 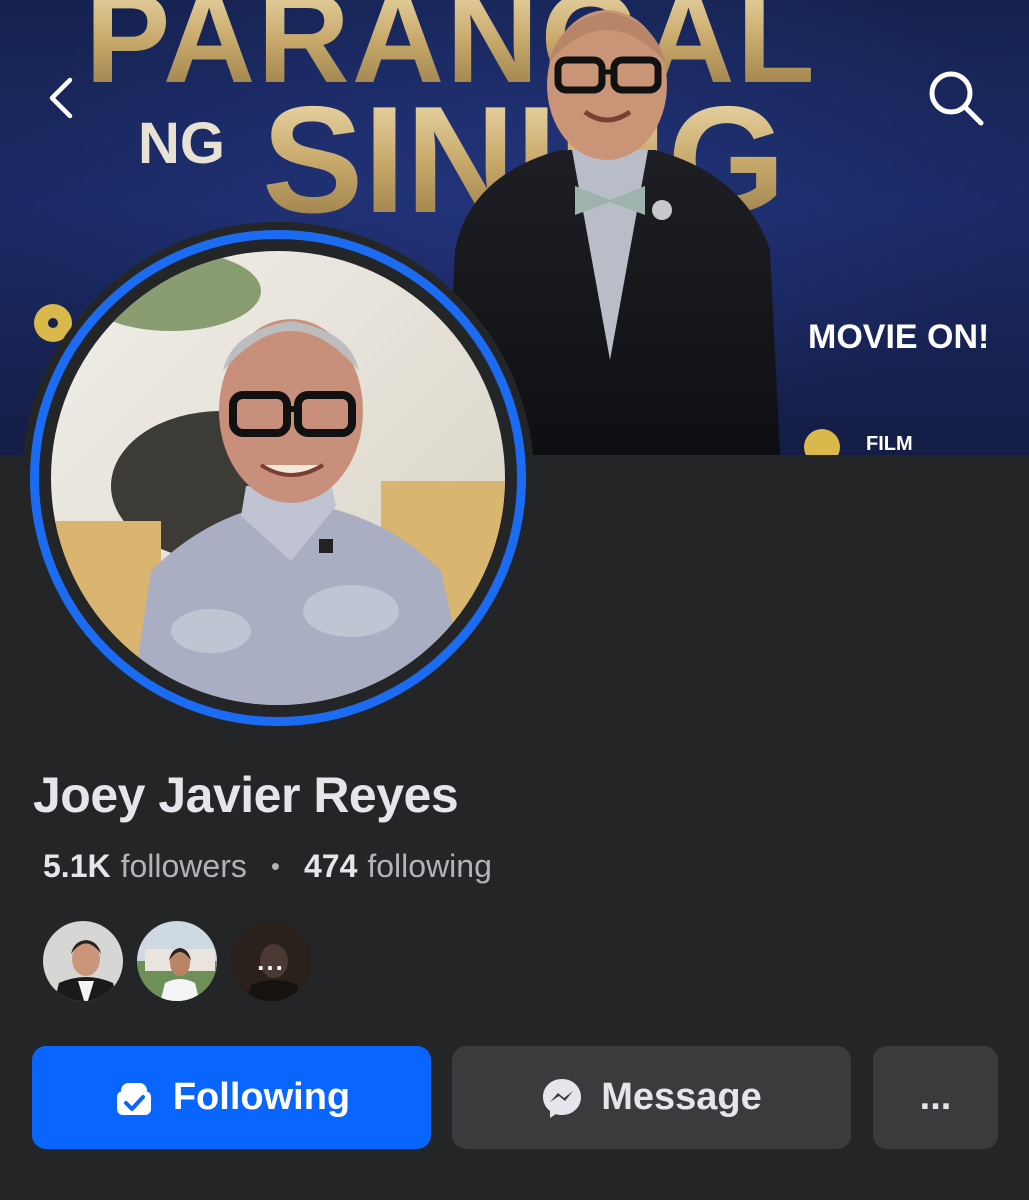 I want to click on chevron-left-icon, so click(x=61, y=98).